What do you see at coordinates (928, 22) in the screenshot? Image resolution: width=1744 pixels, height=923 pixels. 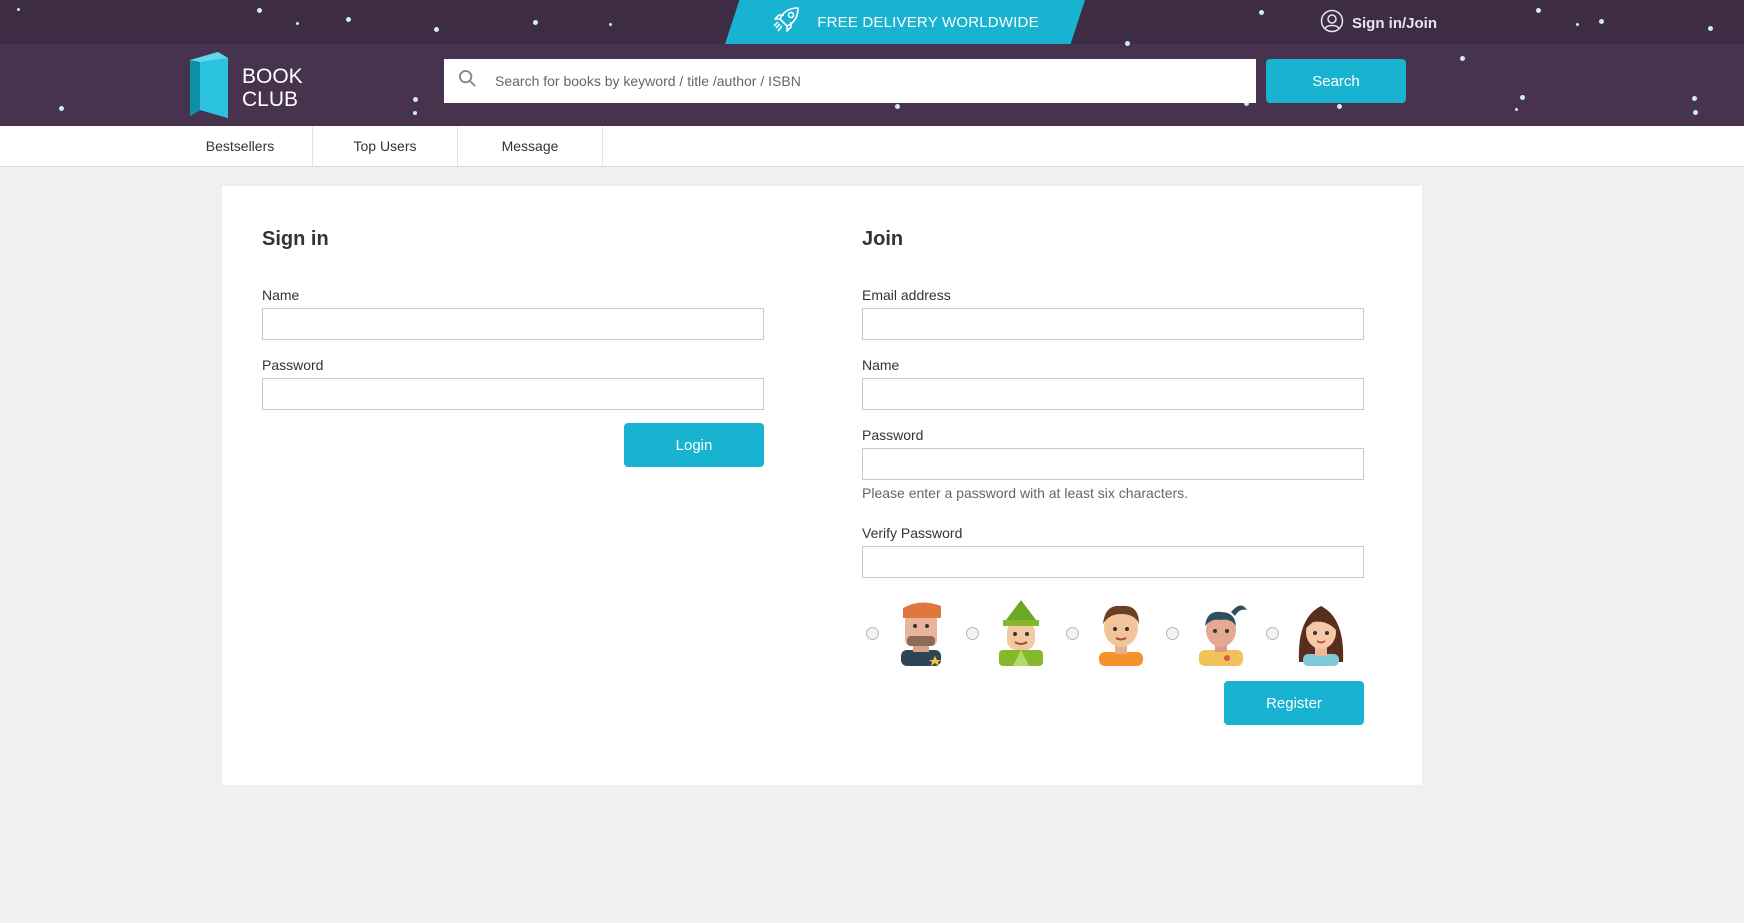 I see `delivery-banner-text: FREE DELIVERY WORLDWIDE` at bounding box center [928, 22].